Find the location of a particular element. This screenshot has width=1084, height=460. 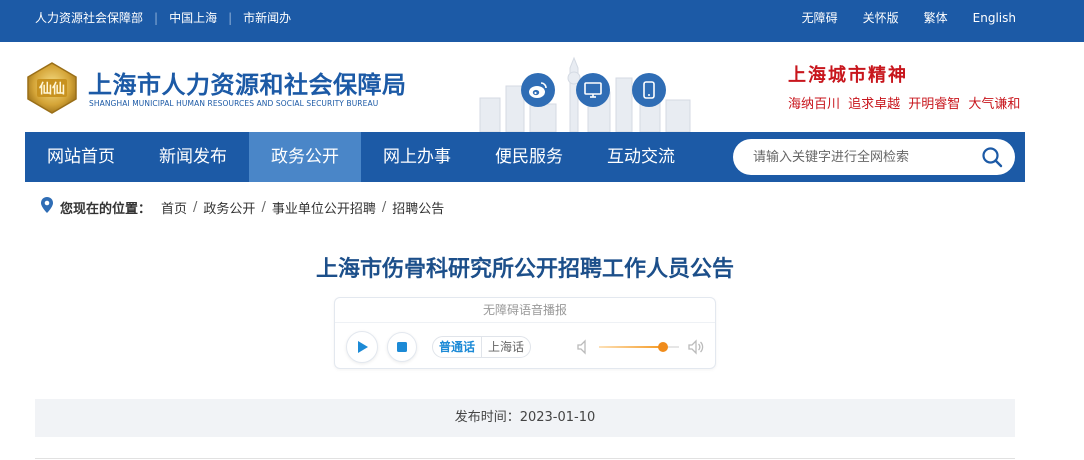

city-spirit: 上海城市精神 海纳百川 追求卓越 开明睿智 大气谦和 is located at coordinates (904, 86).